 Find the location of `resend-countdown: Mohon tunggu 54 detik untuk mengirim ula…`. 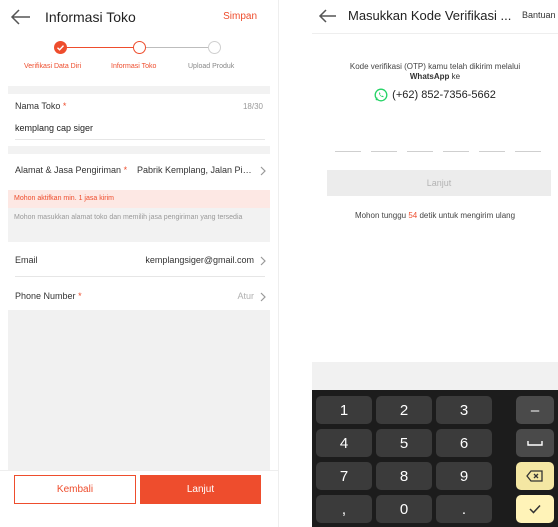

resend-countdown: Mohon tunggu 54 detik untuk mengirim ula… is located at coordinates (435, 215).